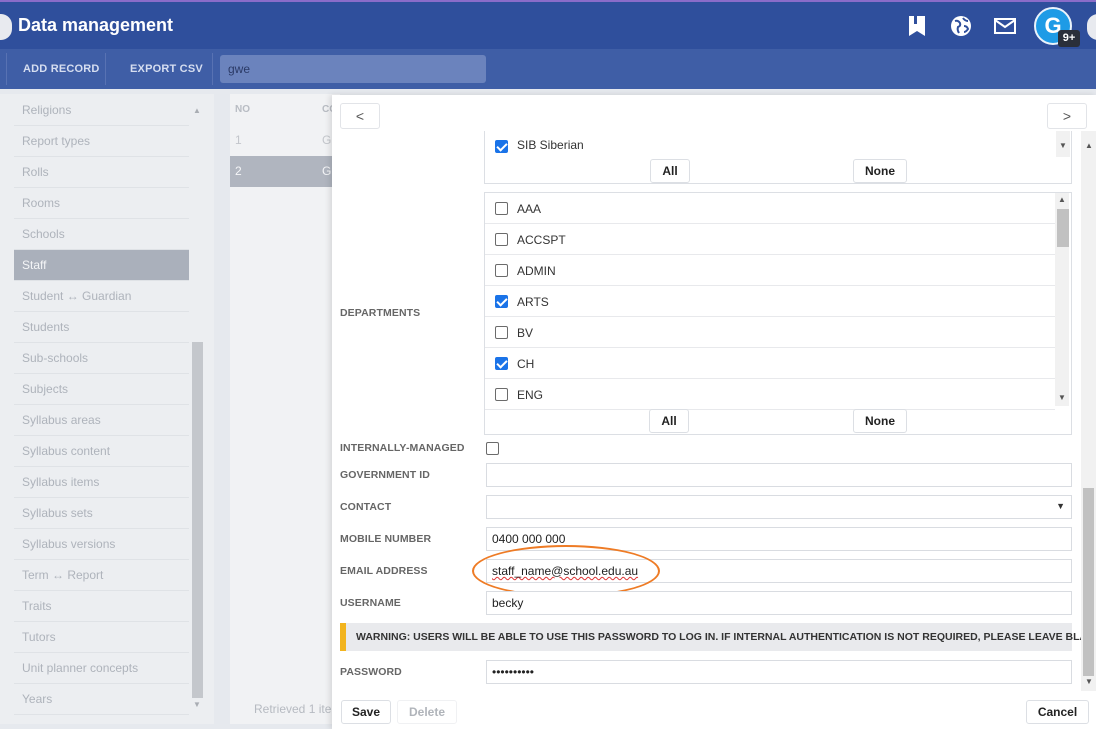 Image resolution: width=1096 pixels, height=729 pixels. I want to click on languages-listbox: SIB Siberian ▼ All None, so click(778, 157).